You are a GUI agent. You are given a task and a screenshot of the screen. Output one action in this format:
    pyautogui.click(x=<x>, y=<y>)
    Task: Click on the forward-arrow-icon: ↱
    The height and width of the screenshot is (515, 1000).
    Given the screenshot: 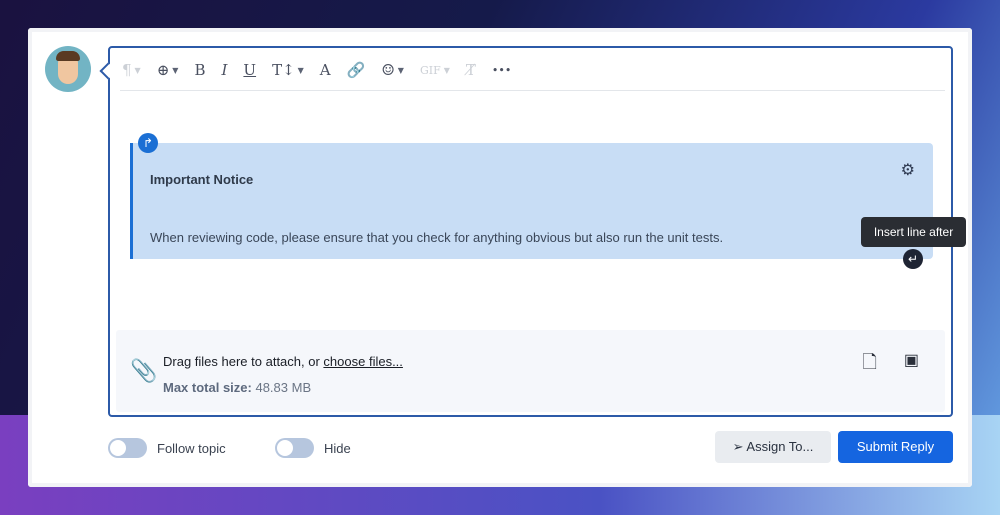 What is the action you would take?
    pyautogui.click(x=148, y=143)
    